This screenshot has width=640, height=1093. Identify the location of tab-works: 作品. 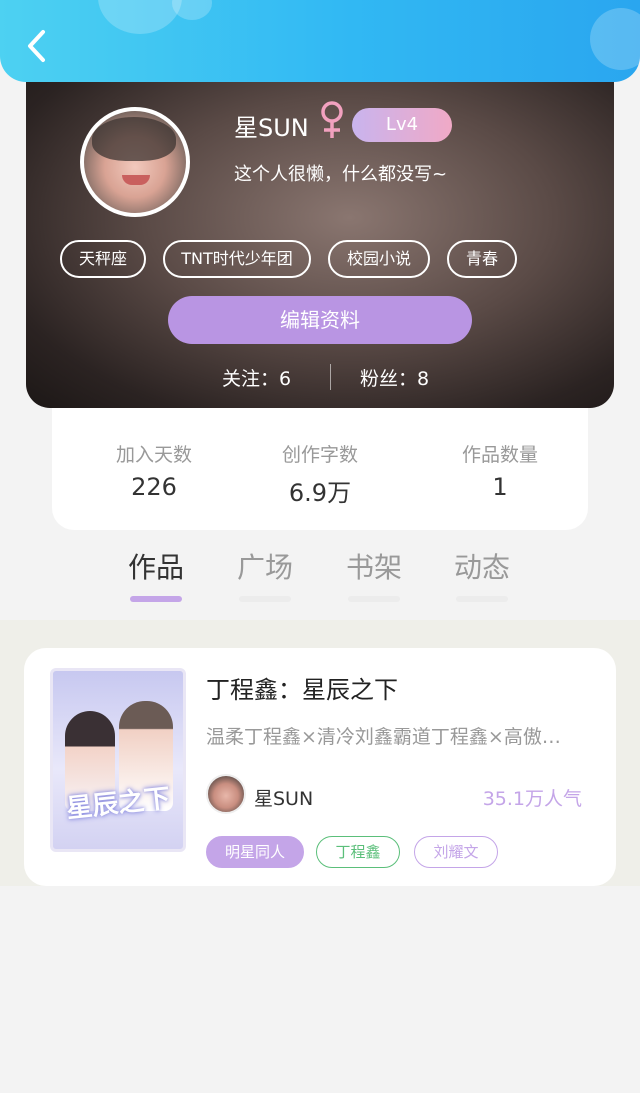
(156, 566).